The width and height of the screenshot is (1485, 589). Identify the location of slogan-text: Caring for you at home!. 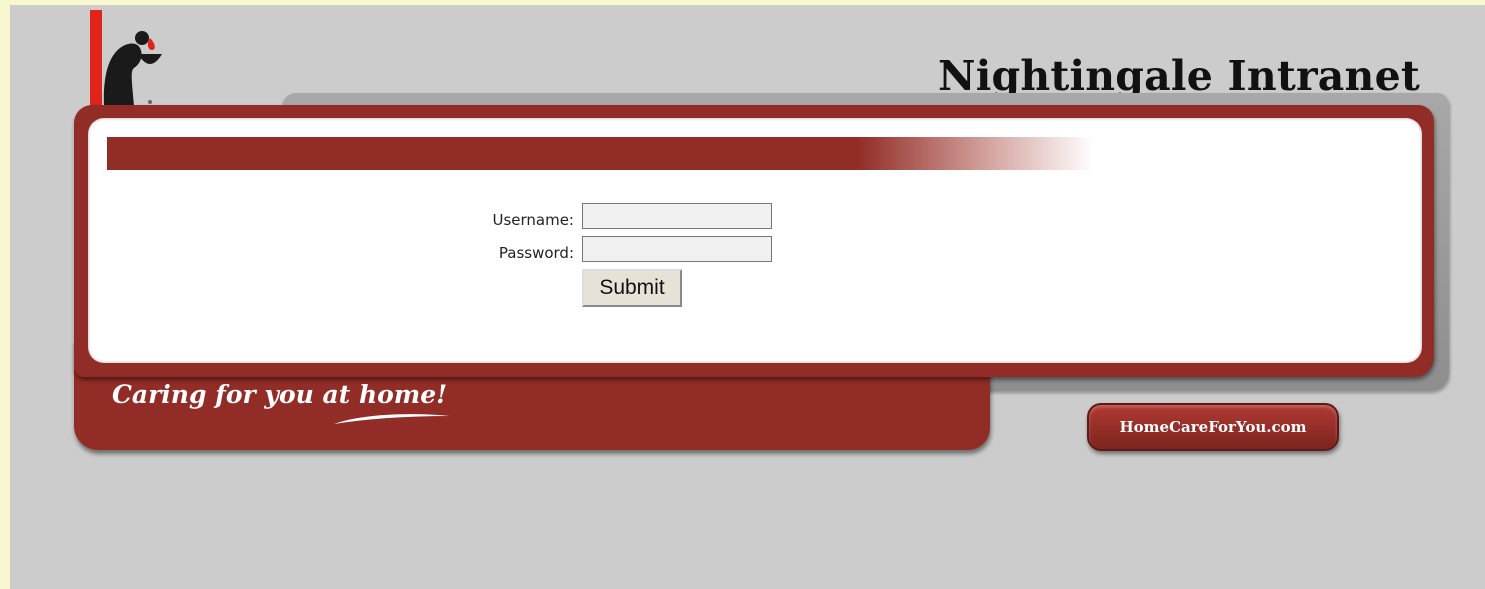
(280, 394).